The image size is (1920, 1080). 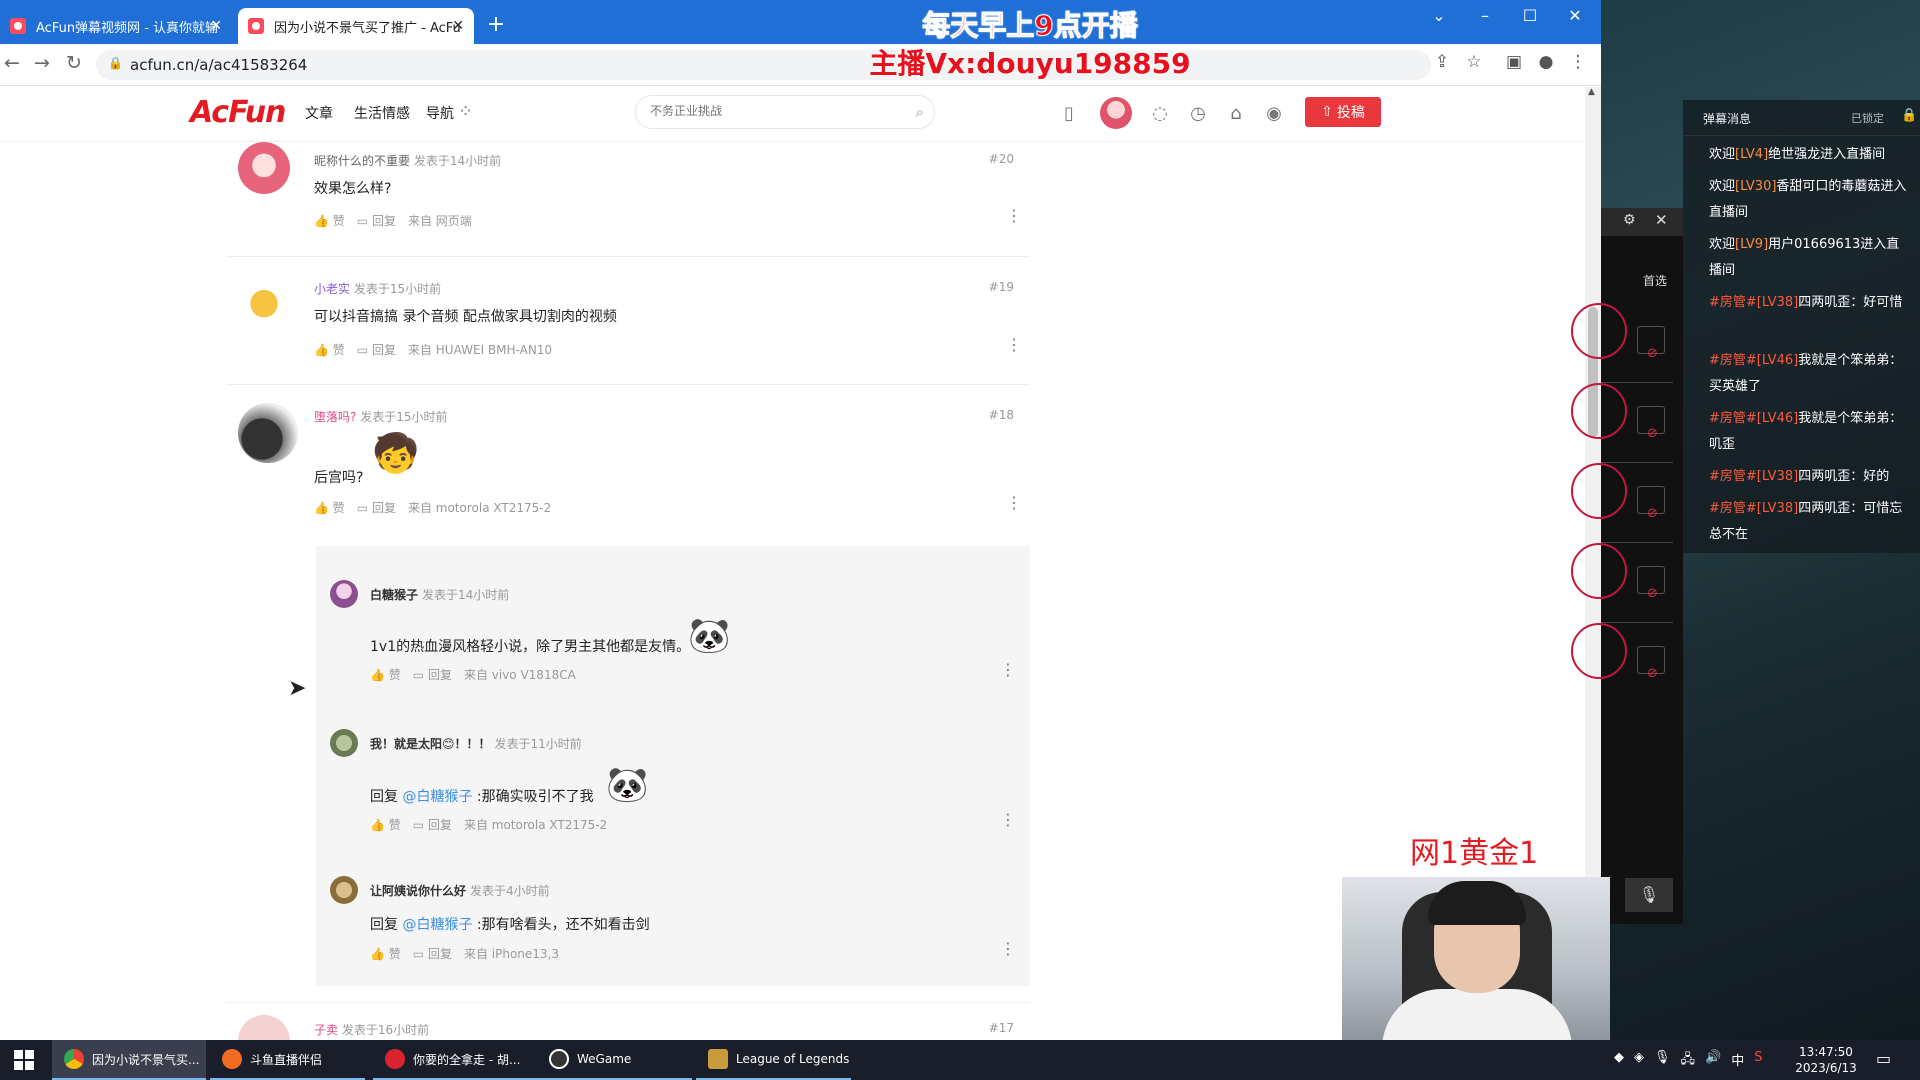 What do you see at coordinates (335, 417) in the screenshot?
I see `comment-author: 堕落吗?` at bounding box center [335, 417].